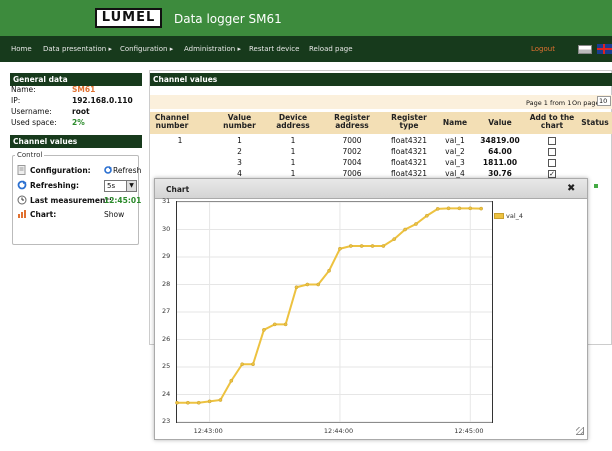  Describe the element at coordinates (166, 421) in the screenshot. I see `y-tick-label: 23` at that location.